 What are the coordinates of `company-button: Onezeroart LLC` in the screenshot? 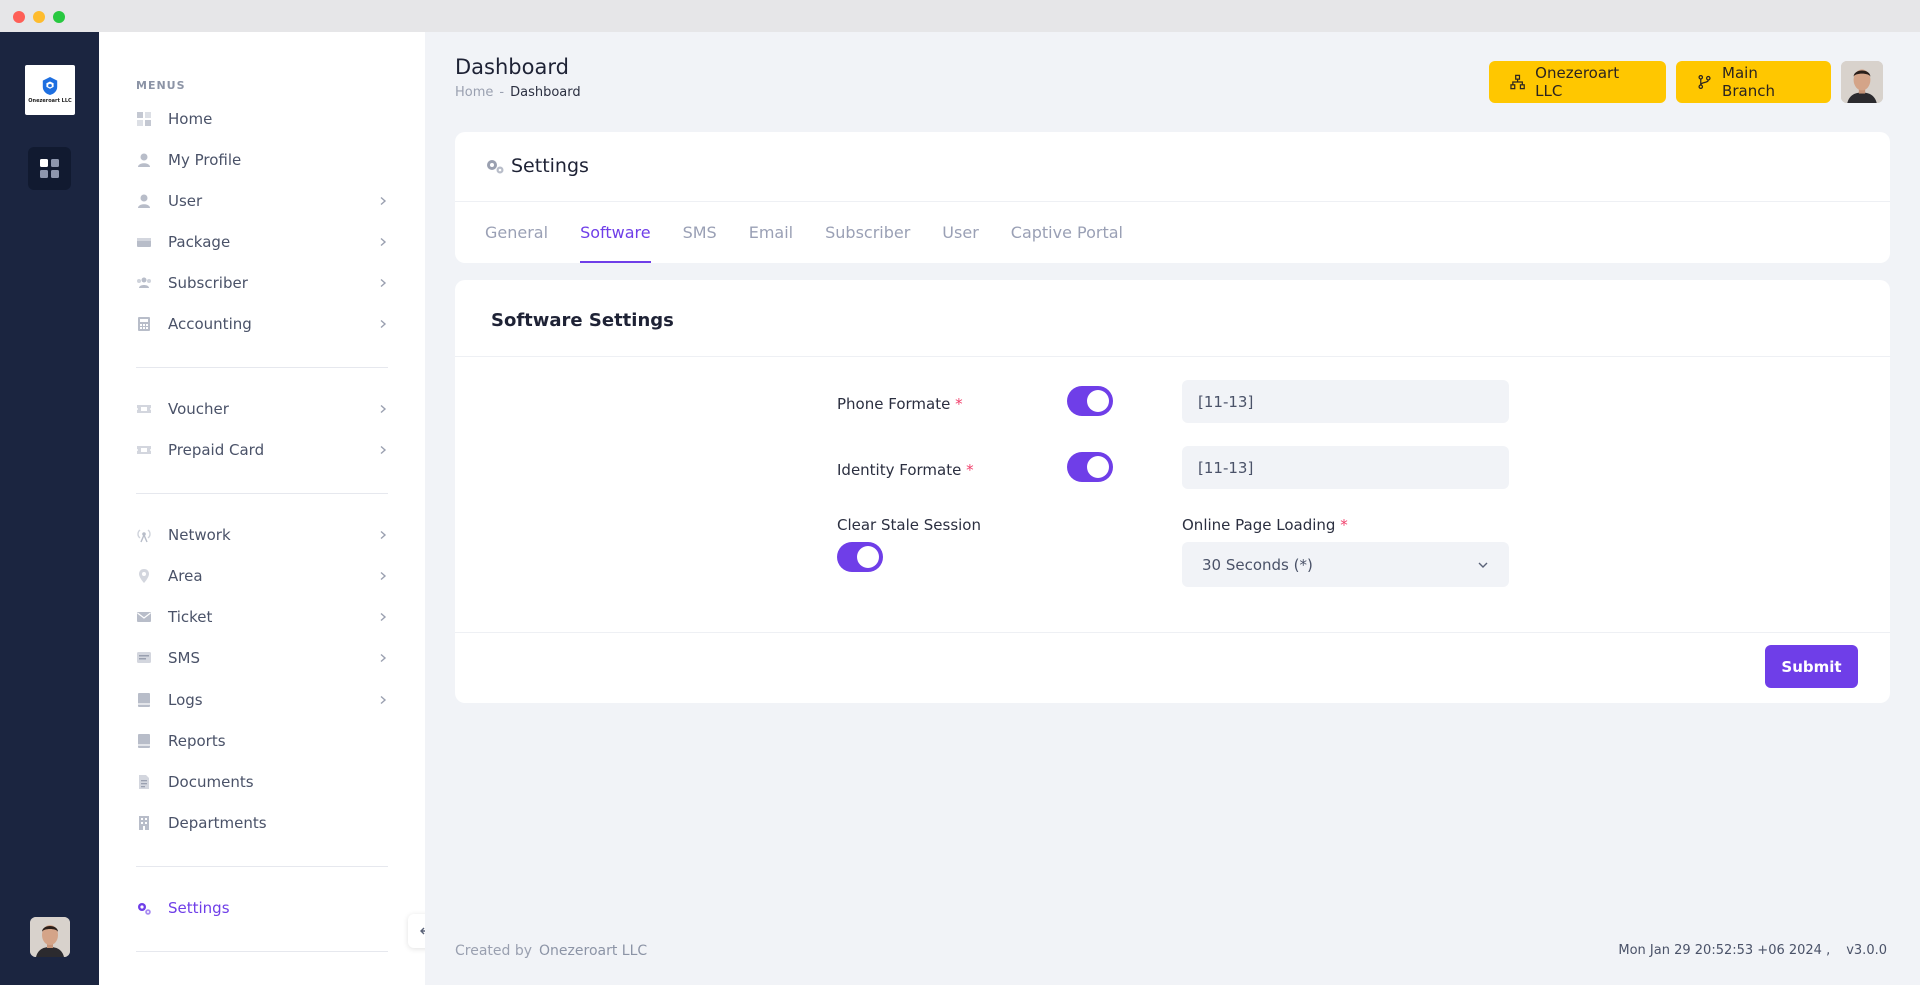 It's located at (1577, 82).